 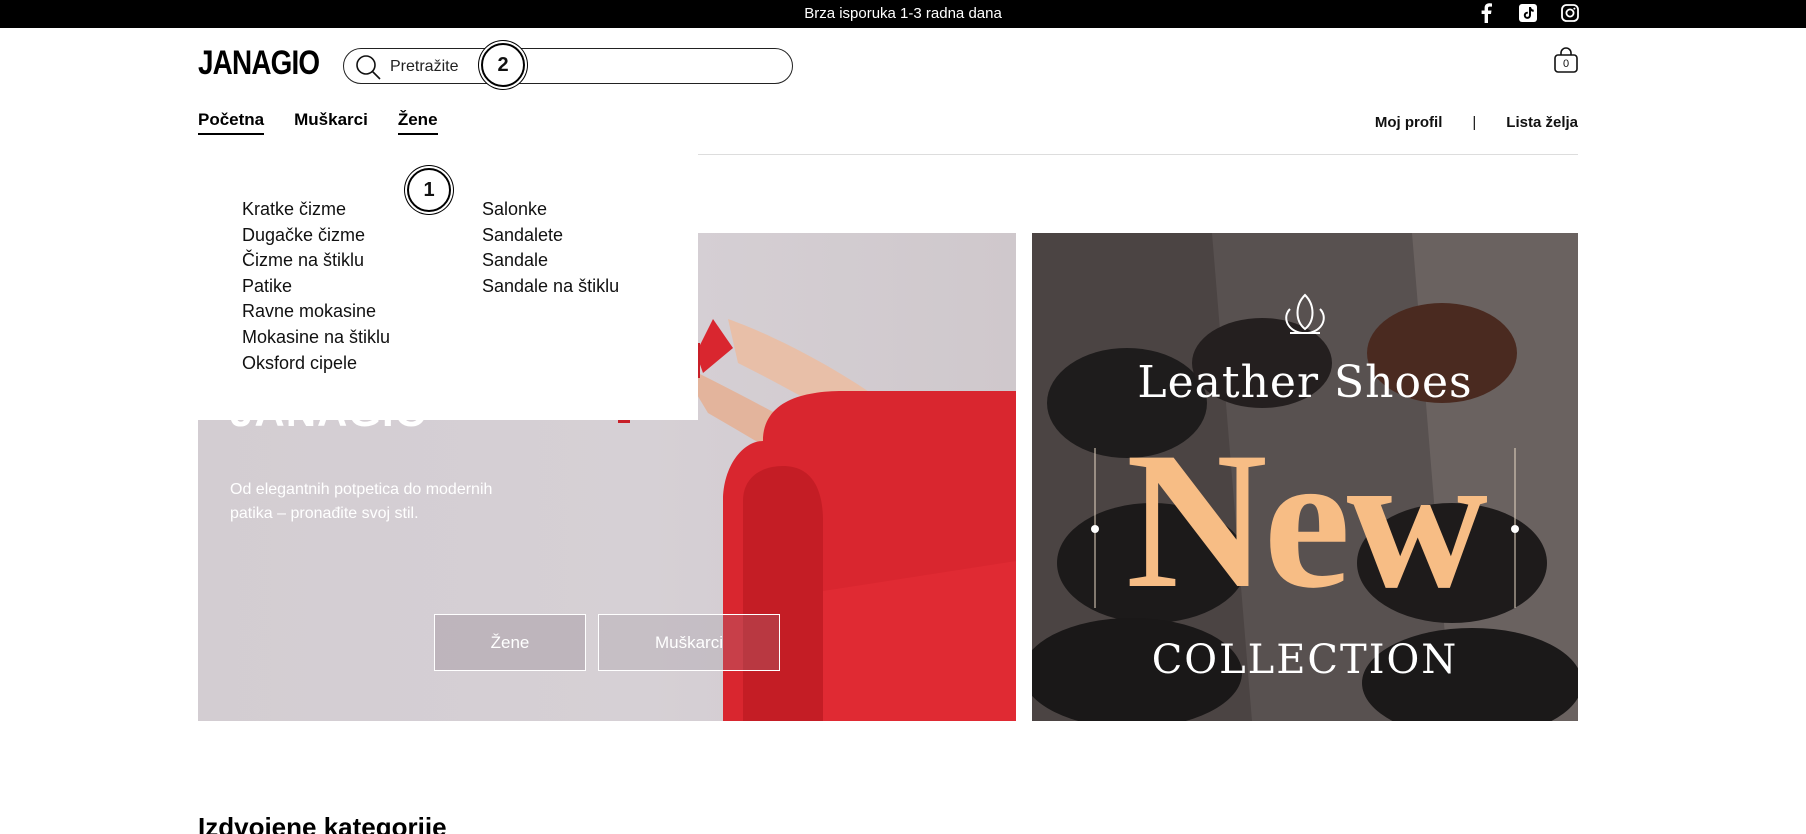 I want to click on cart-count: 0, so click(x=1566, y=64).